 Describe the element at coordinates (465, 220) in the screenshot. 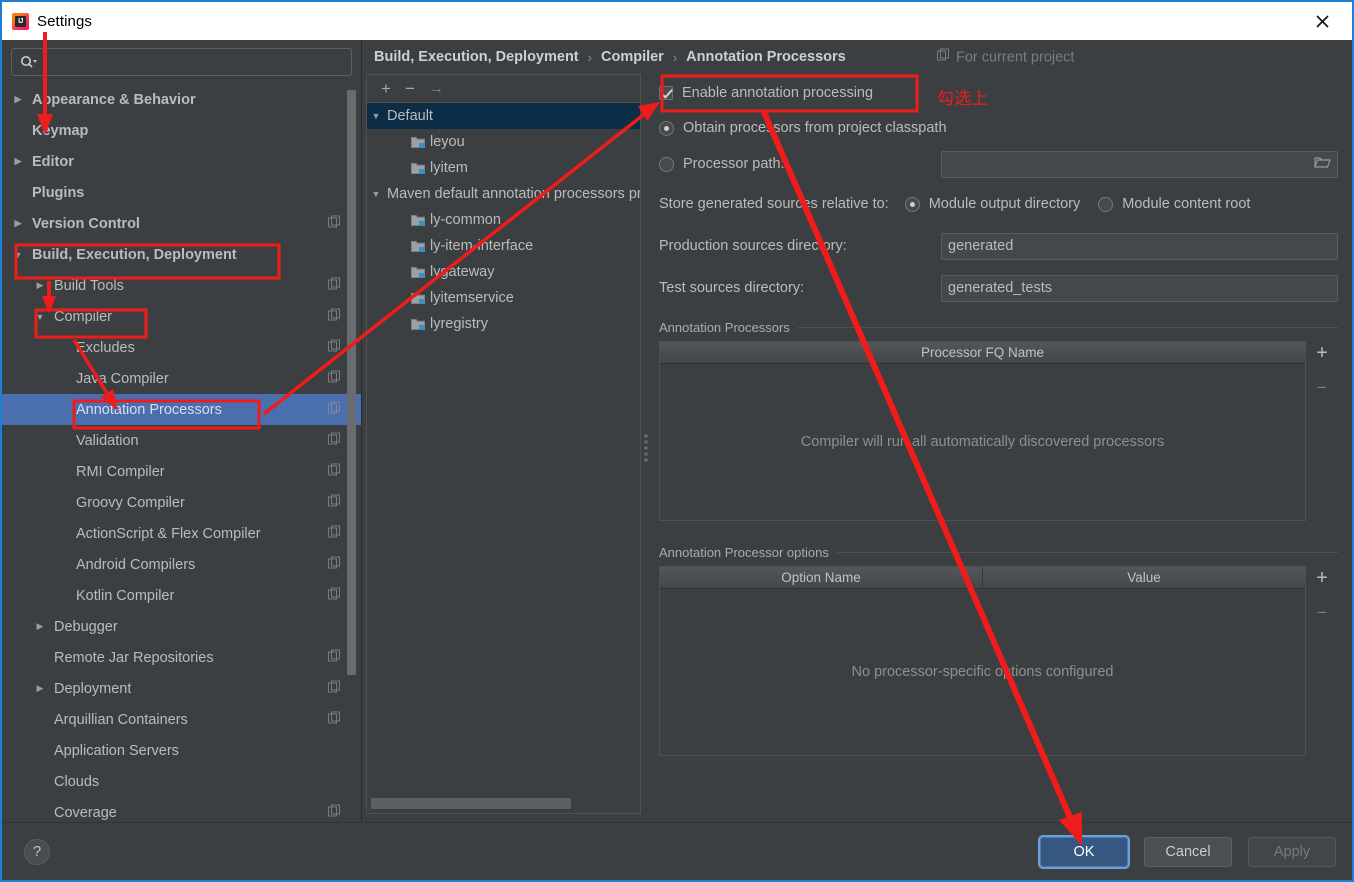

I see `module-label: ly-common` at that location.